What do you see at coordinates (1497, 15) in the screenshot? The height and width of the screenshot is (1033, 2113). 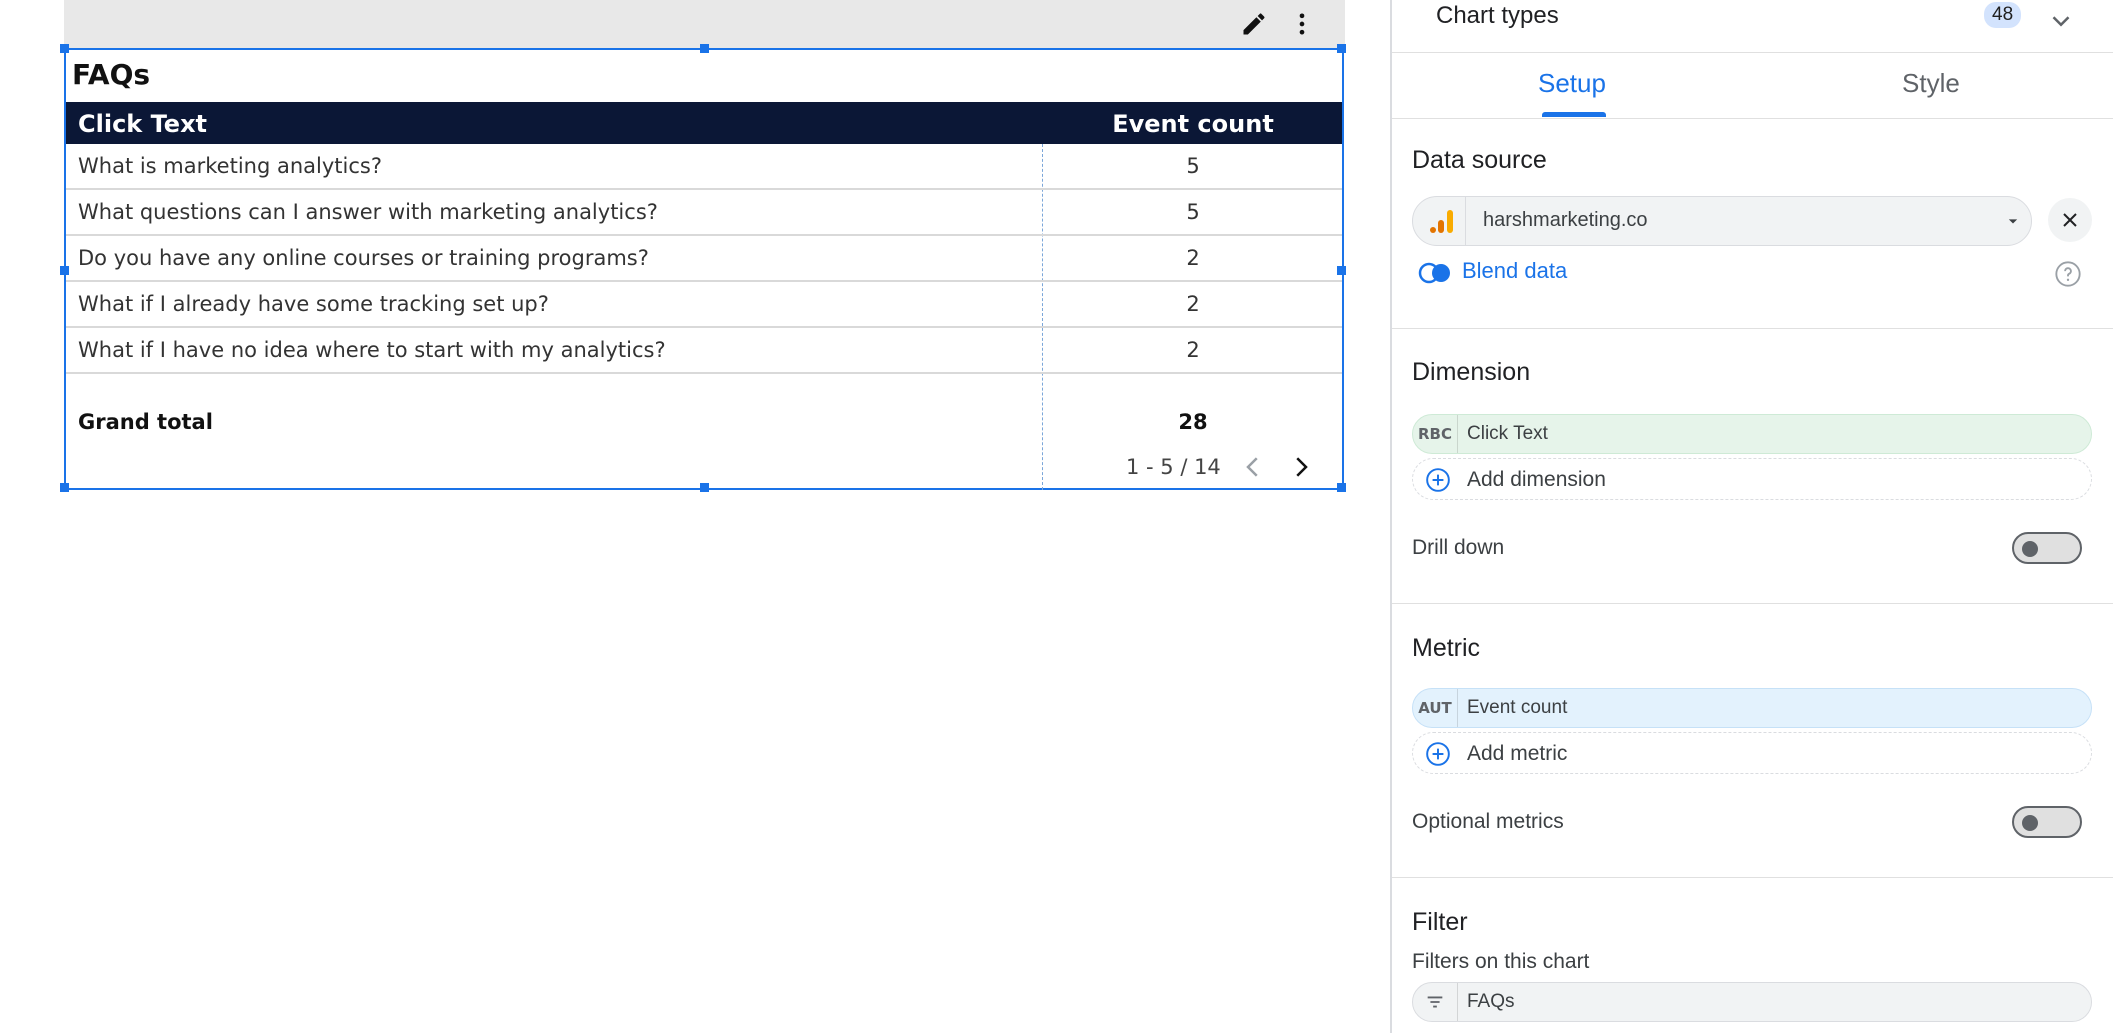 I see `chart-types-label: Chart types` at bounding box center [1497, 15].